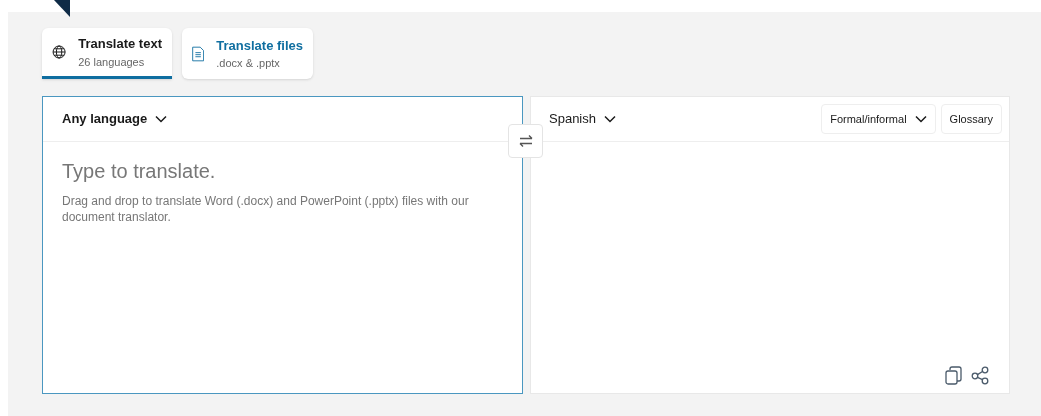 Image resolution: width=1041 pixels, height=416 pixels. Describe the element at coordinates (980, 375) in the screenshot. I see `share-icon` at that location.